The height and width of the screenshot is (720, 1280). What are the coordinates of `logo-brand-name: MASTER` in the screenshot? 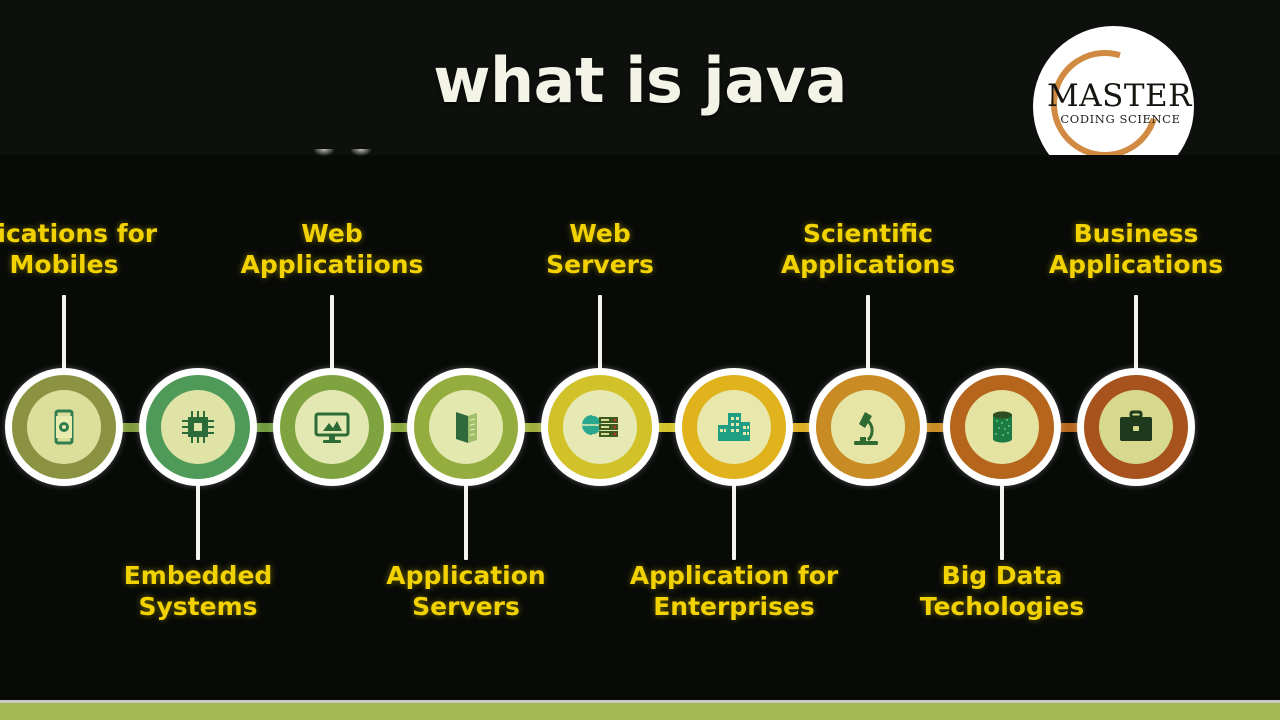 It's located at (1119, 96).